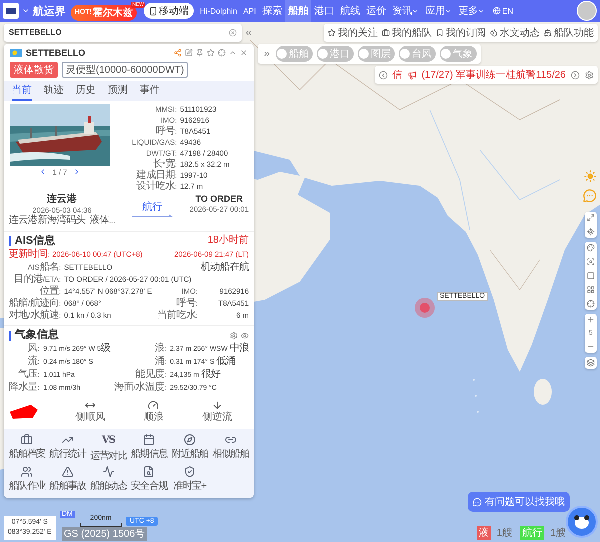 Image resolution: width=600 pixels, height=542 pixels. What do you see at coordinates (587, 11) in the screenshot?
I see `user-avatar` at bounding box center [587, 11].